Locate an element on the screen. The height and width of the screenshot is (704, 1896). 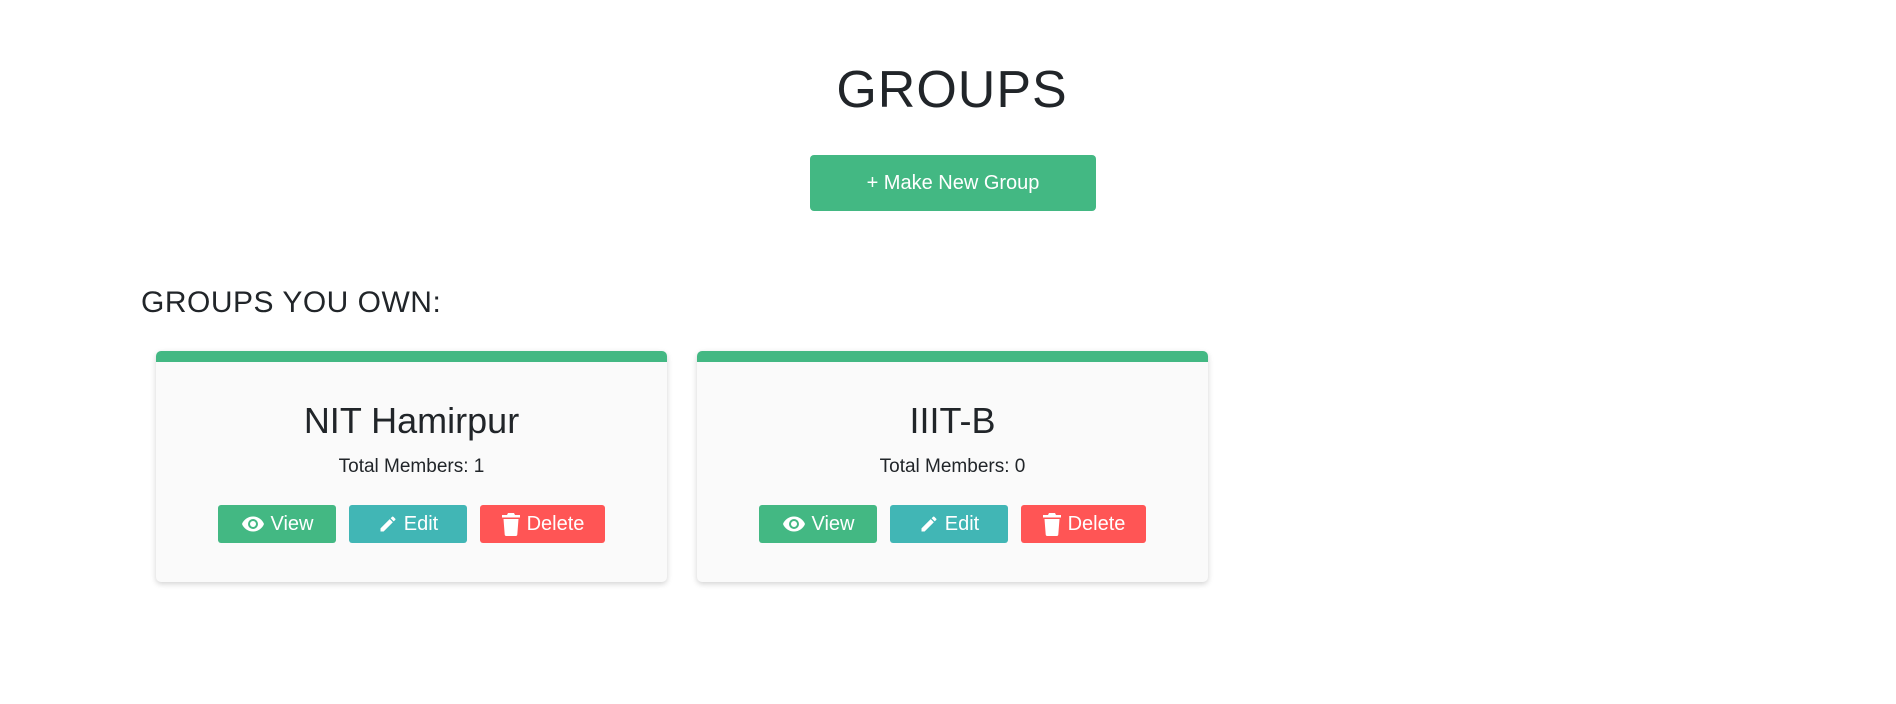
group-member-count: Total Members: 0 is located at coordinates (952, 466).